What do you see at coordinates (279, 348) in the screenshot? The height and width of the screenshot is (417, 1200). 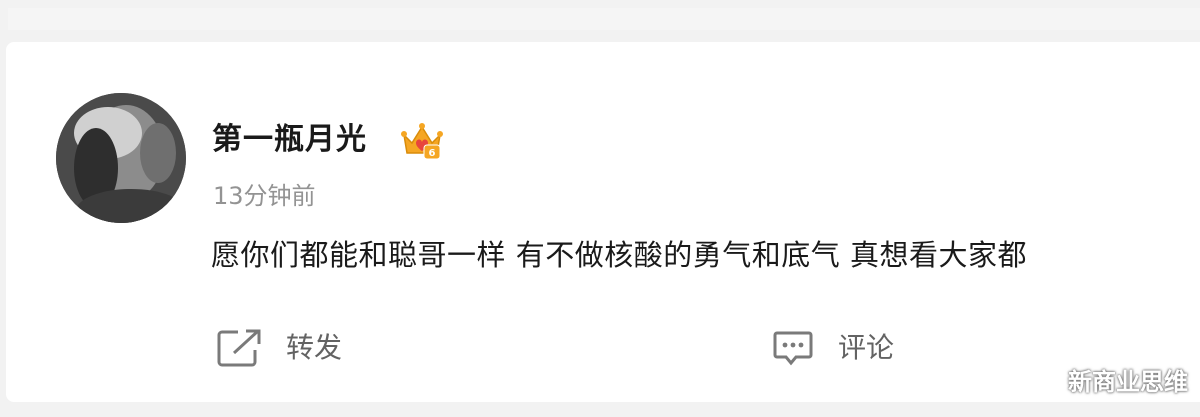 I see `repost-button: 转发` at bounding box center [279, 348].